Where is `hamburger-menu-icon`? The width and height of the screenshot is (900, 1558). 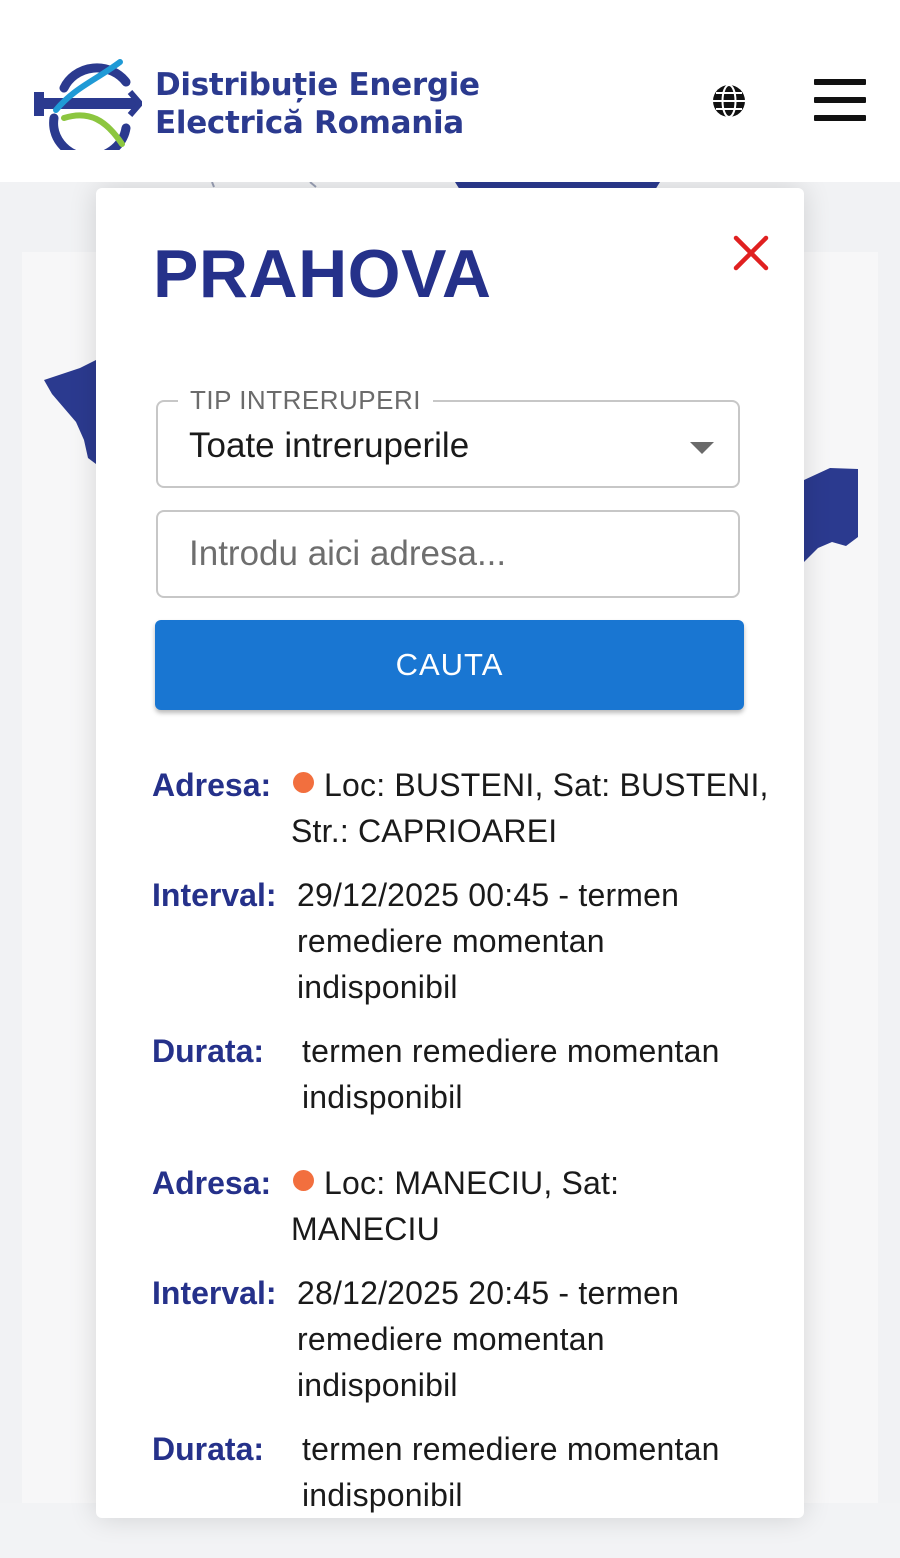
hamburger-menu-icon is located at coordinates (840, 100).